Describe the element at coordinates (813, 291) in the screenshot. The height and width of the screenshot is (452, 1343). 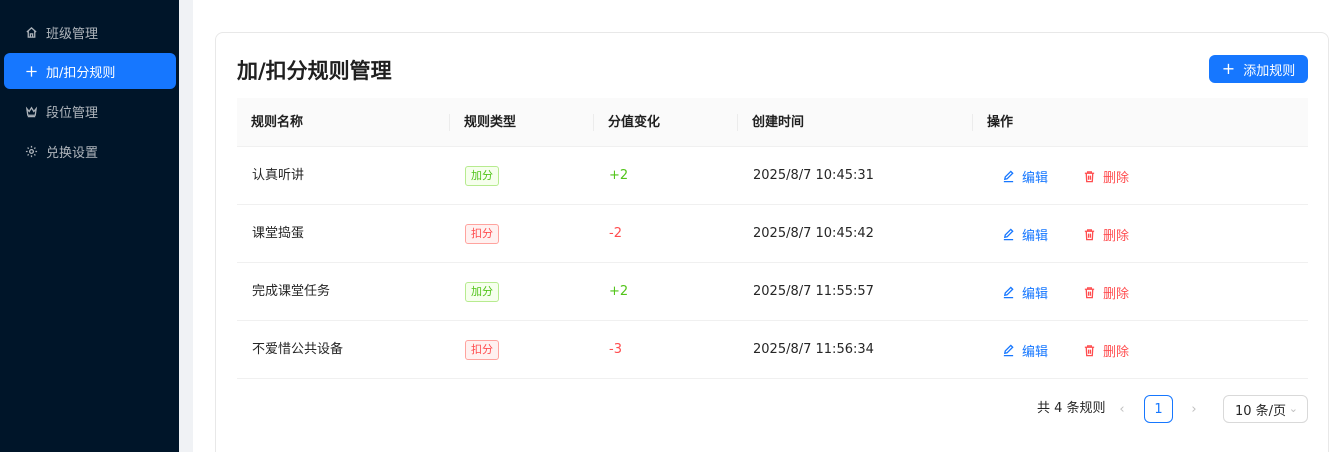
I see `created-time: 2025/8/7 11:55:57` at that location.